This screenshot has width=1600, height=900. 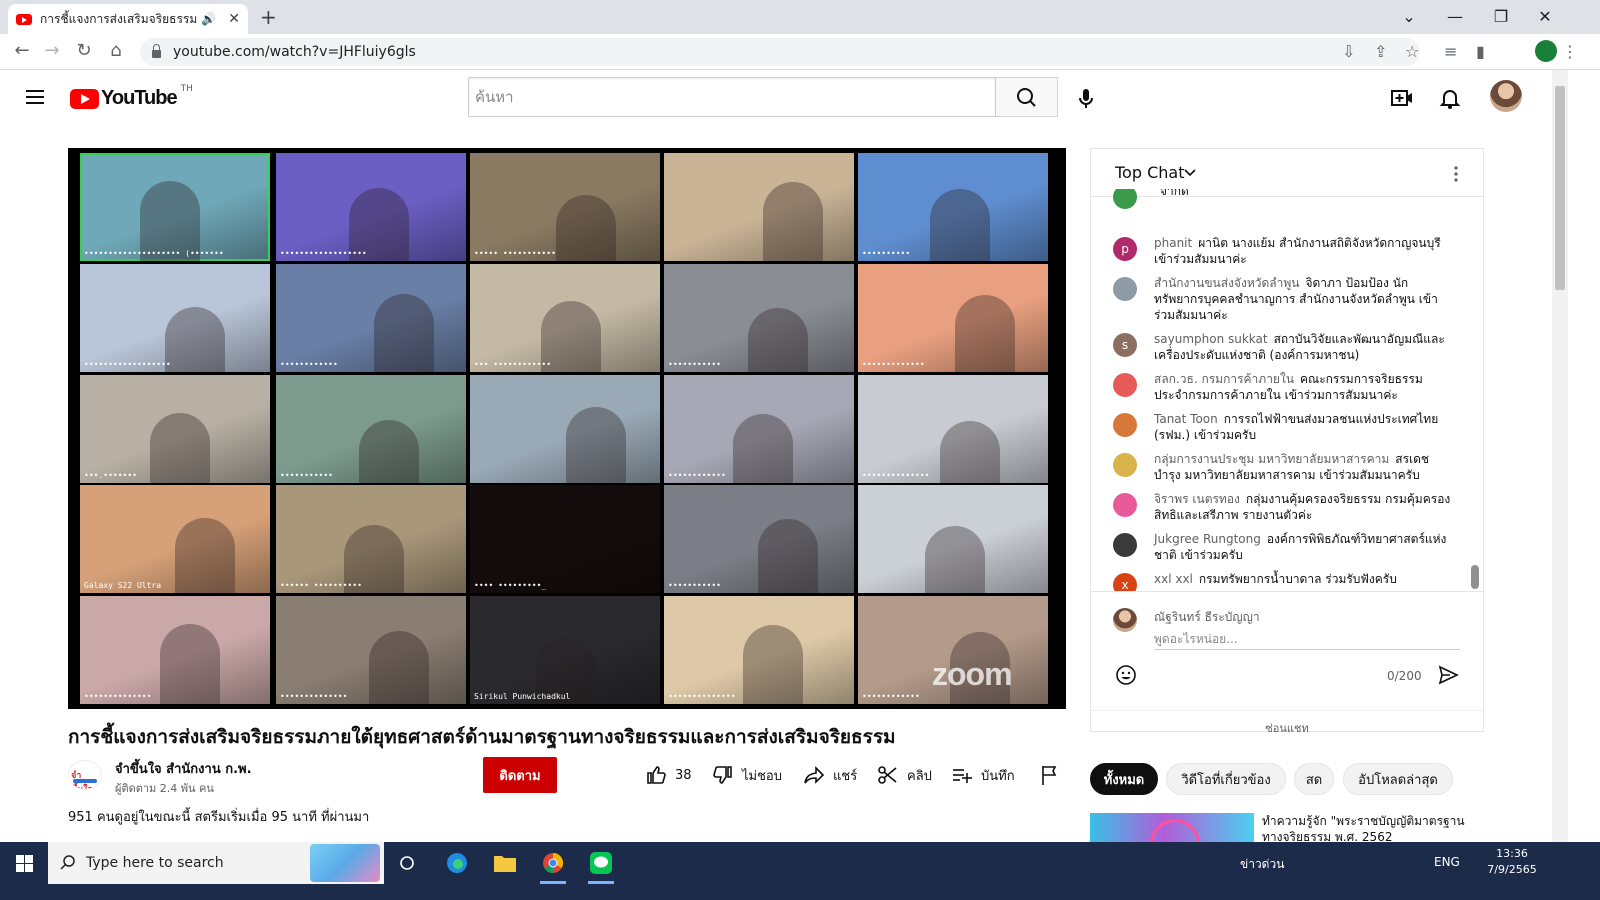 What do you see at coordinates (1448, 675) in the screenshot?
I see `send-icon` at bounding box center [1448, 675].